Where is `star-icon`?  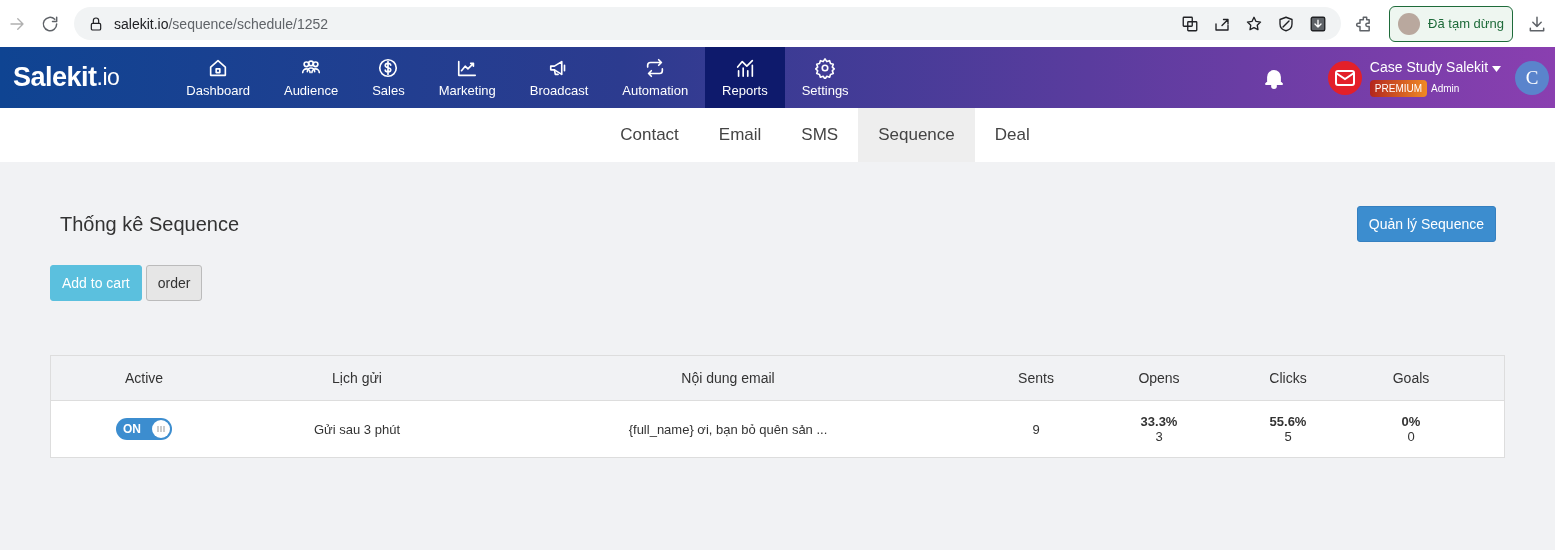 star-icon is located at coordinates (1254, 23).